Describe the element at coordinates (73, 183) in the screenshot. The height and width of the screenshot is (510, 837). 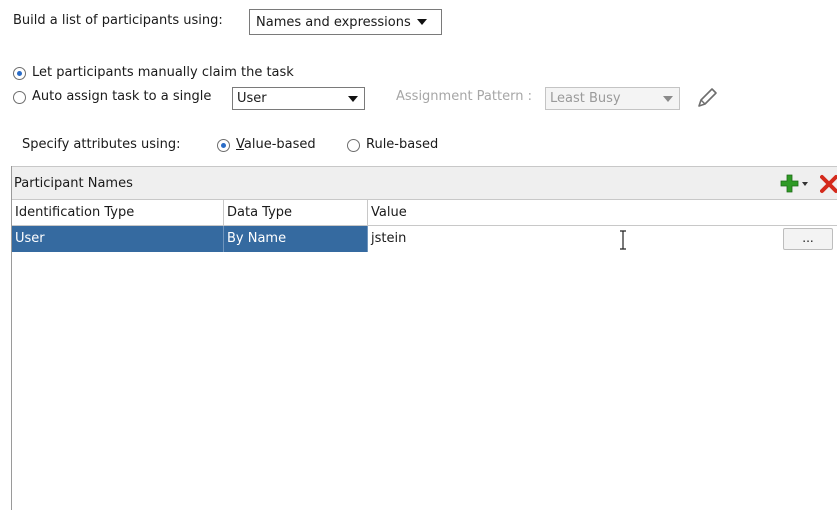
I see `panel-title: Participant Names` at that location.